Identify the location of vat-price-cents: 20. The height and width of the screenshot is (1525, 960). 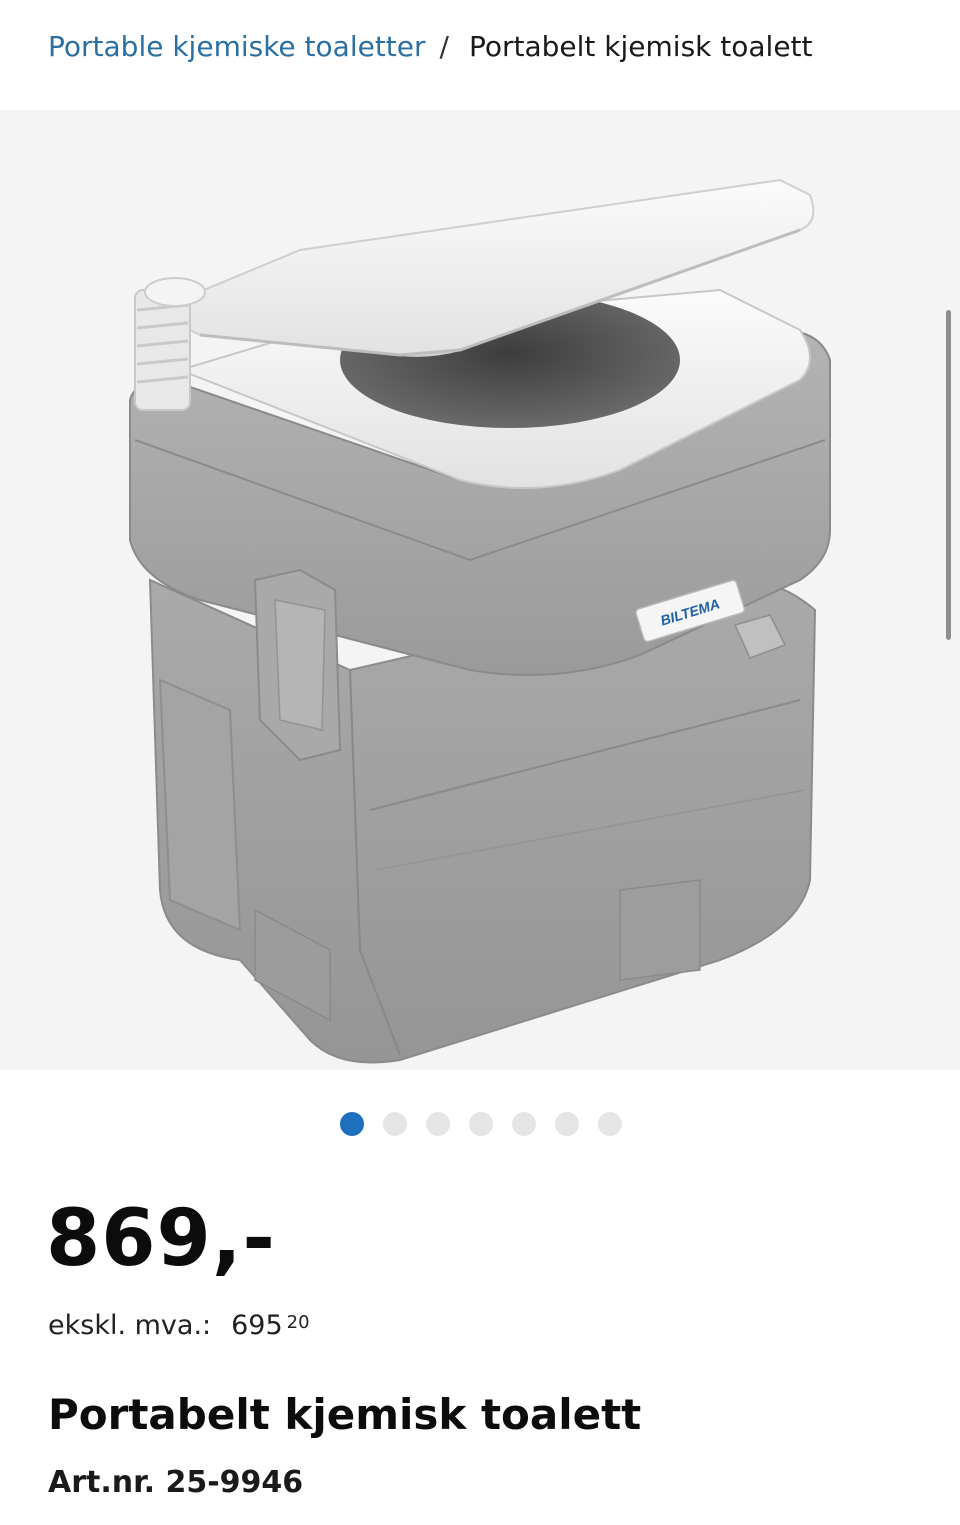
(298, 1322).